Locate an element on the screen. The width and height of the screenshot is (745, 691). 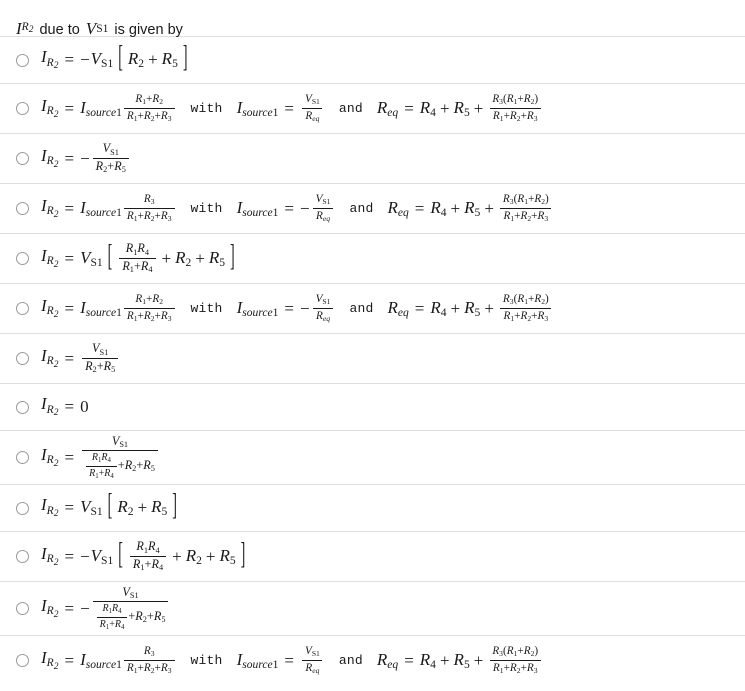
zero-value: 0 is located at coordinates (84, 407).